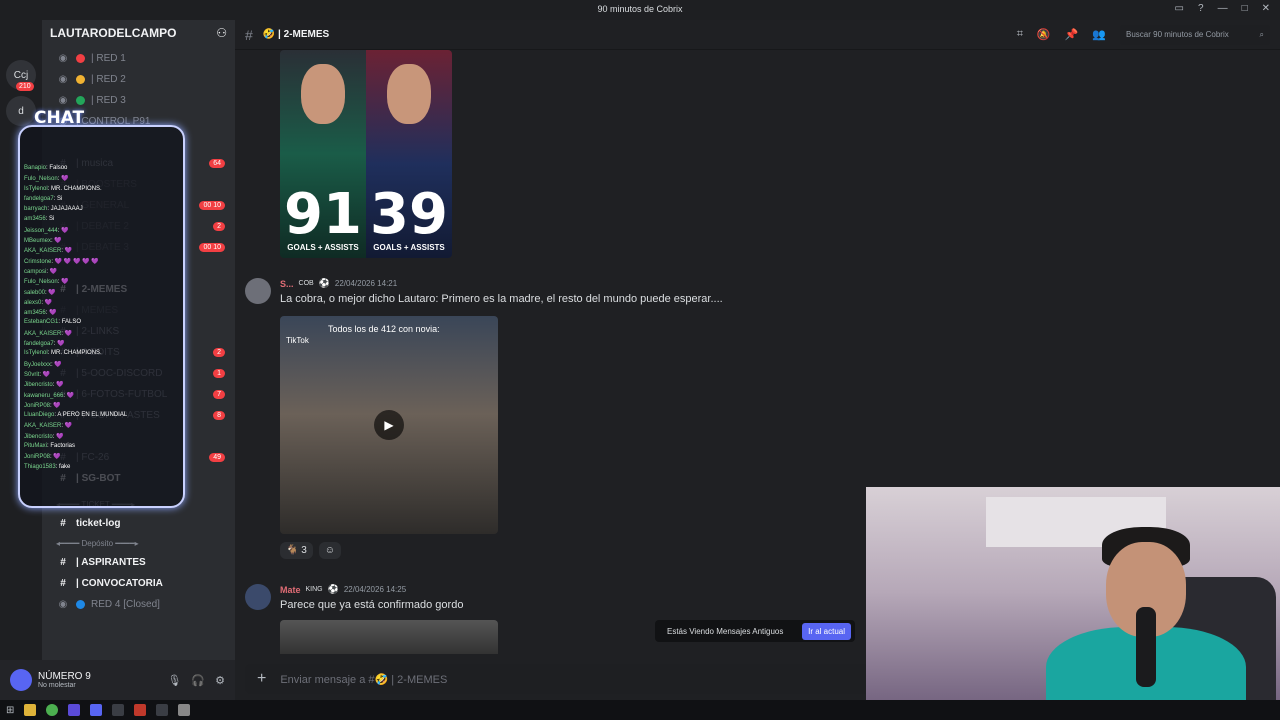 The height and width of the screenshot is (720, 1280). What do you see at coordinates (219, 394) in the screenshot?
I see `unread-badge: 7` at bounding box center [219, 394].